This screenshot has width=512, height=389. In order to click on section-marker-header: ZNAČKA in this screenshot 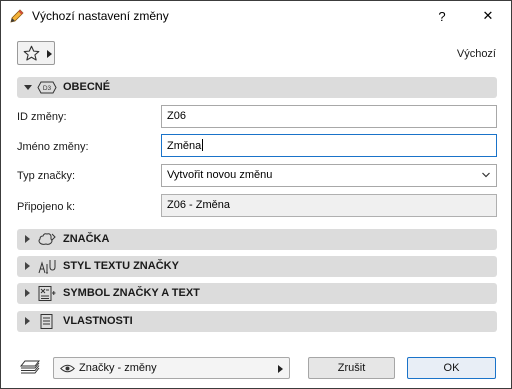, I will do `click(257, 239)`.